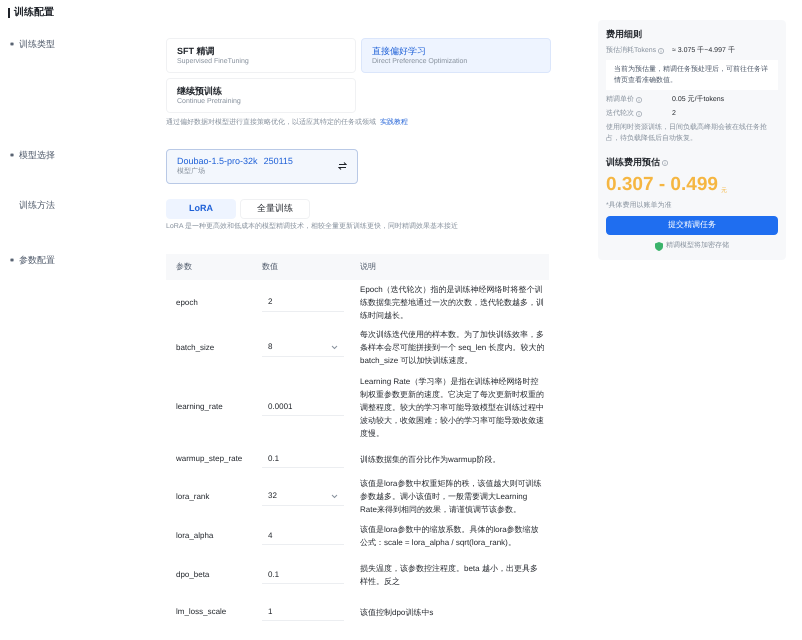 The height and width of the screenshot is (640, 802). What do you see at coordinates (187, 302) in the screenshot?
I see `param-name: epoch` at bounding box center [187, 302].